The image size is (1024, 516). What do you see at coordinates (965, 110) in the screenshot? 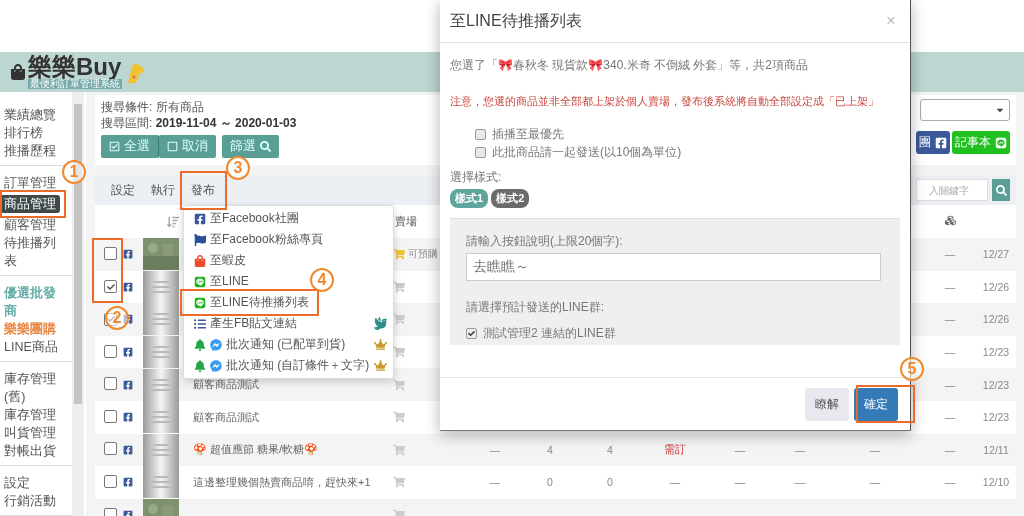
I see `select-field` at bounding box center [965, 110].